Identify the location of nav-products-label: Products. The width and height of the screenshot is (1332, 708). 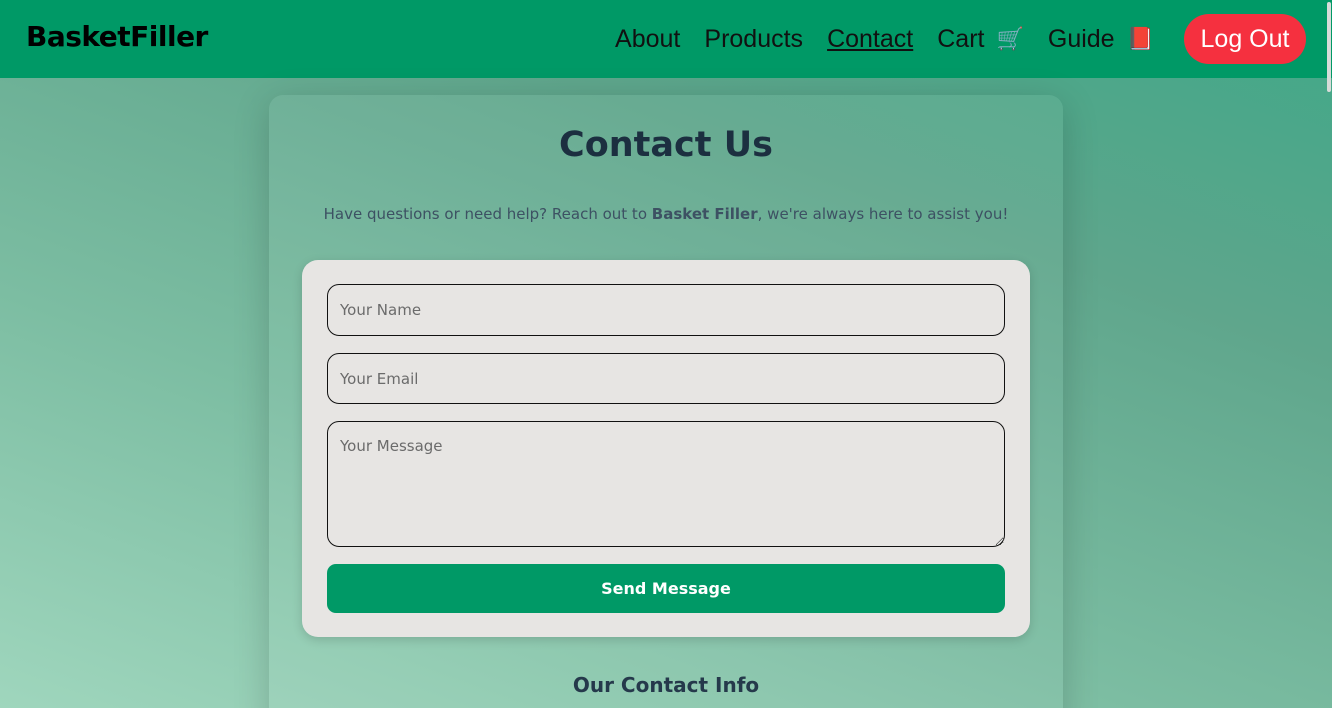
(754, 38).